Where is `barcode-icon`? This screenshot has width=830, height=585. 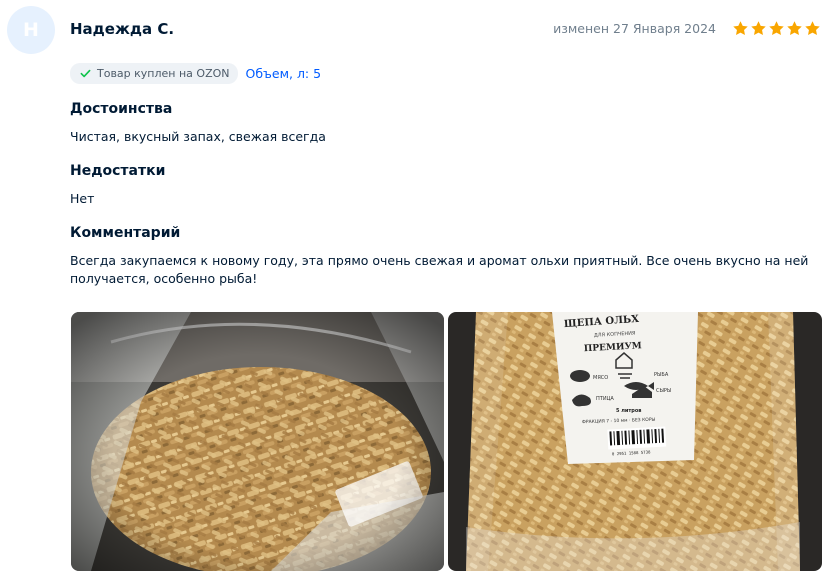
barcode-icon is located at coordinates (637, 438).